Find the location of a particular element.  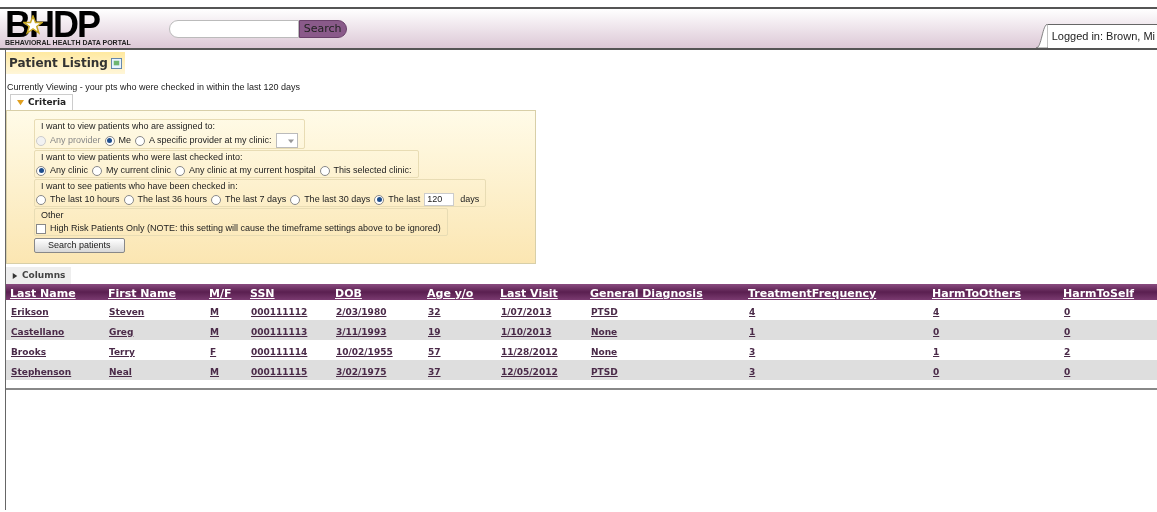

cell-link: 57 is located at coordinates (434, 352).